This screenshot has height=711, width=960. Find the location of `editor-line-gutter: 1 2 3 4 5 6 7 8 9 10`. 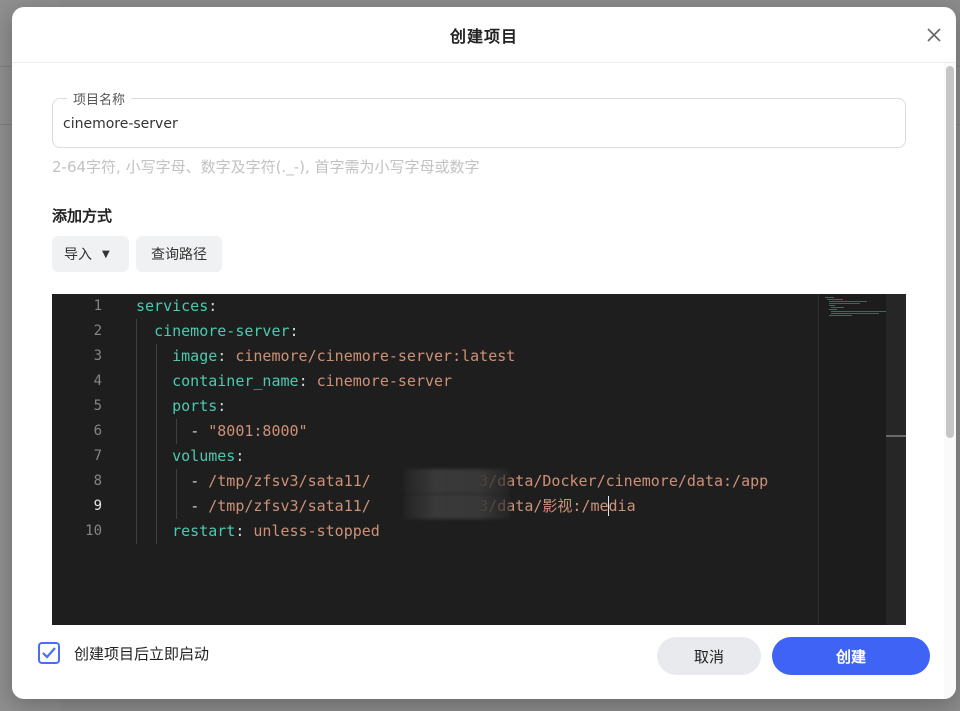

editor-line-gutter: 1 2 3 4 5 6 7 8 9 10 is located at coordinates (86, 459).